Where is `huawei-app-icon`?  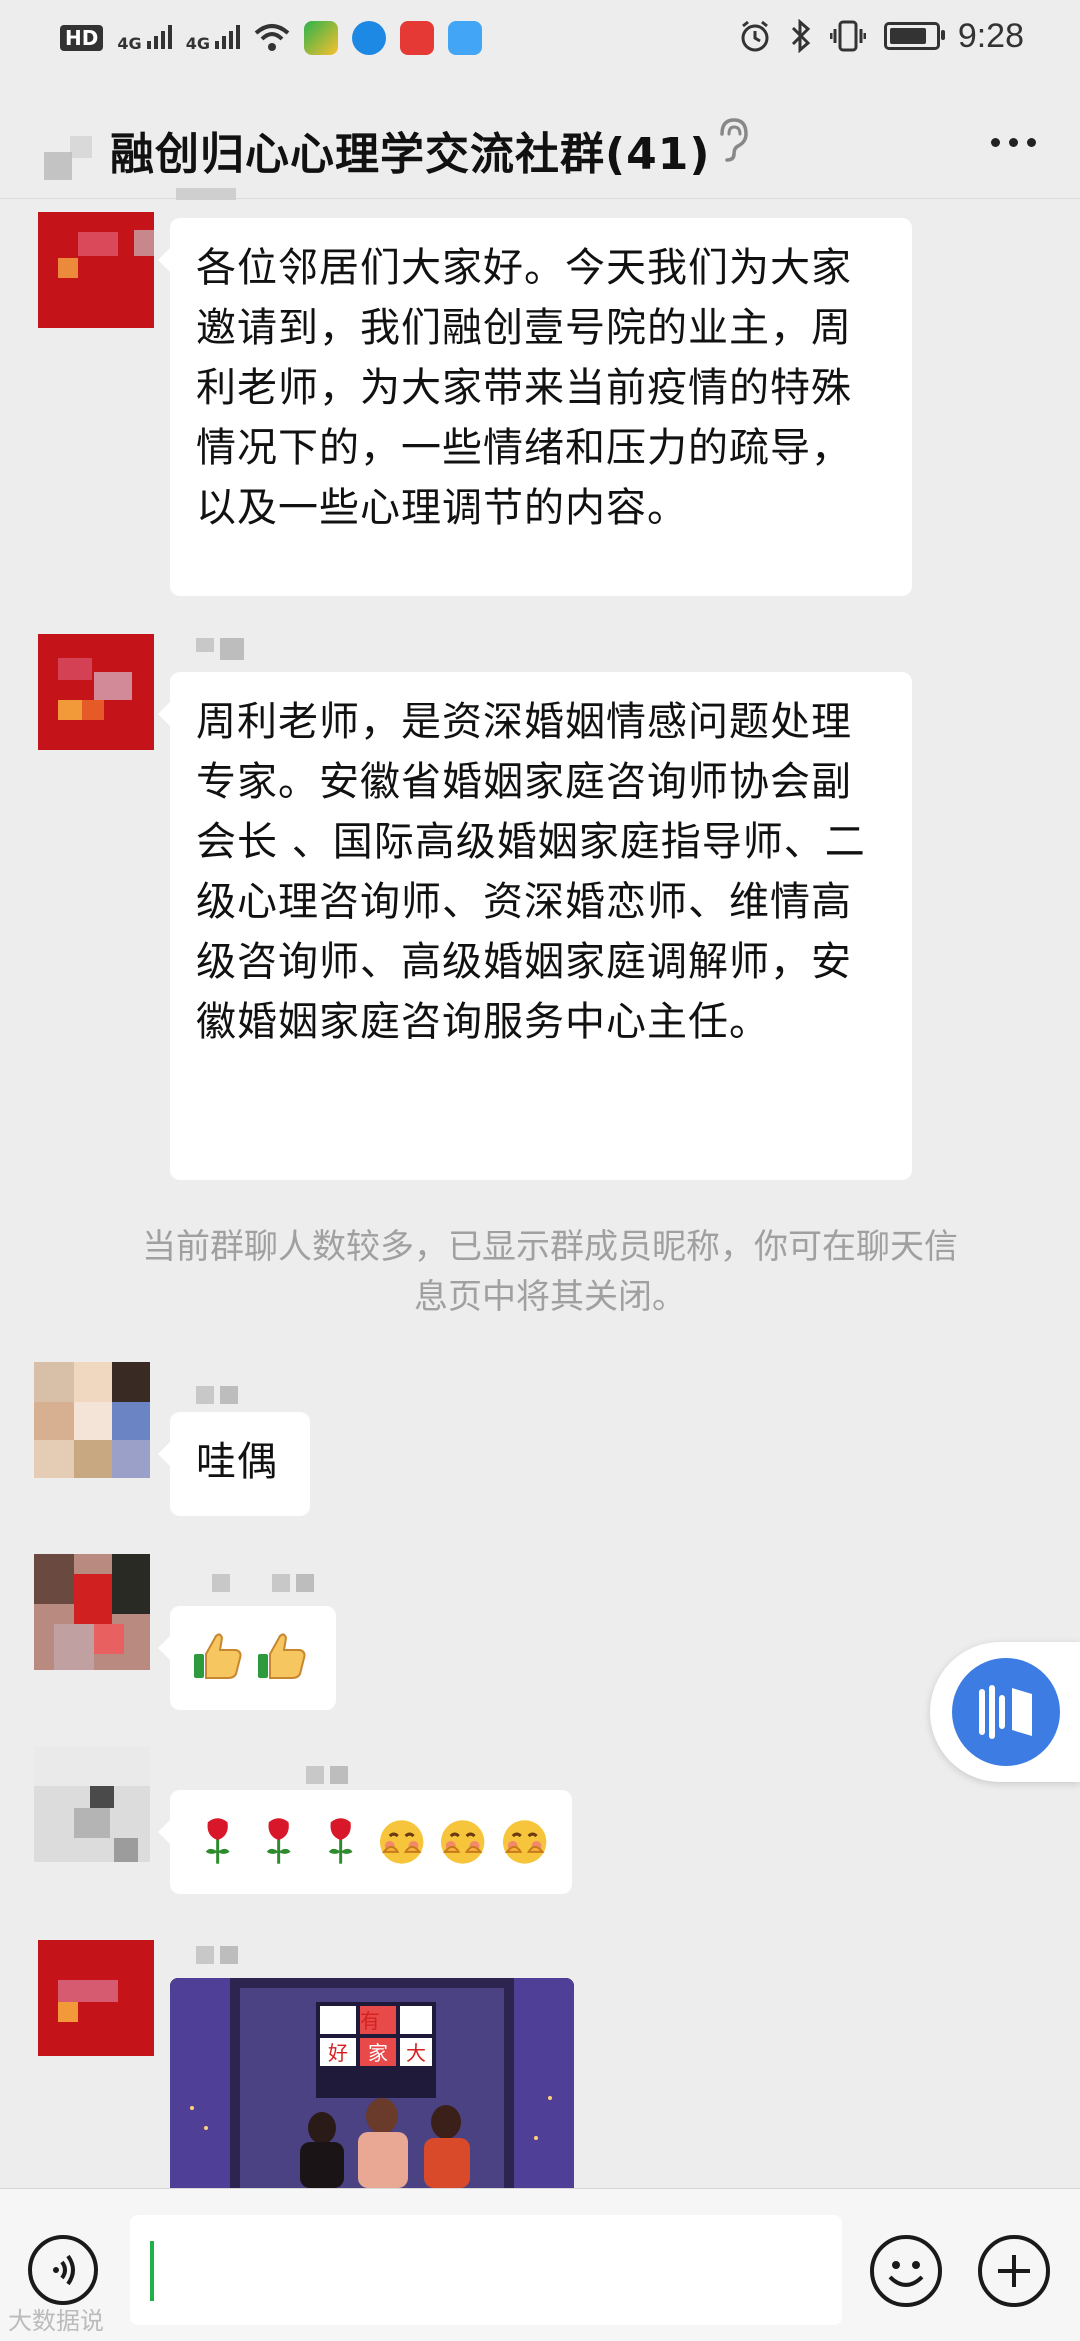 huawei-app-icon is located at coordinates (417, 38).